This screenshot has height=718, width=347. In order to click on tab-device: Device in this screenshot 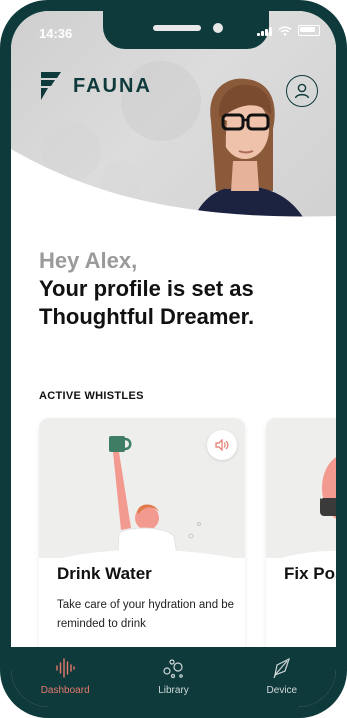, I will do `click(282, 677)`.